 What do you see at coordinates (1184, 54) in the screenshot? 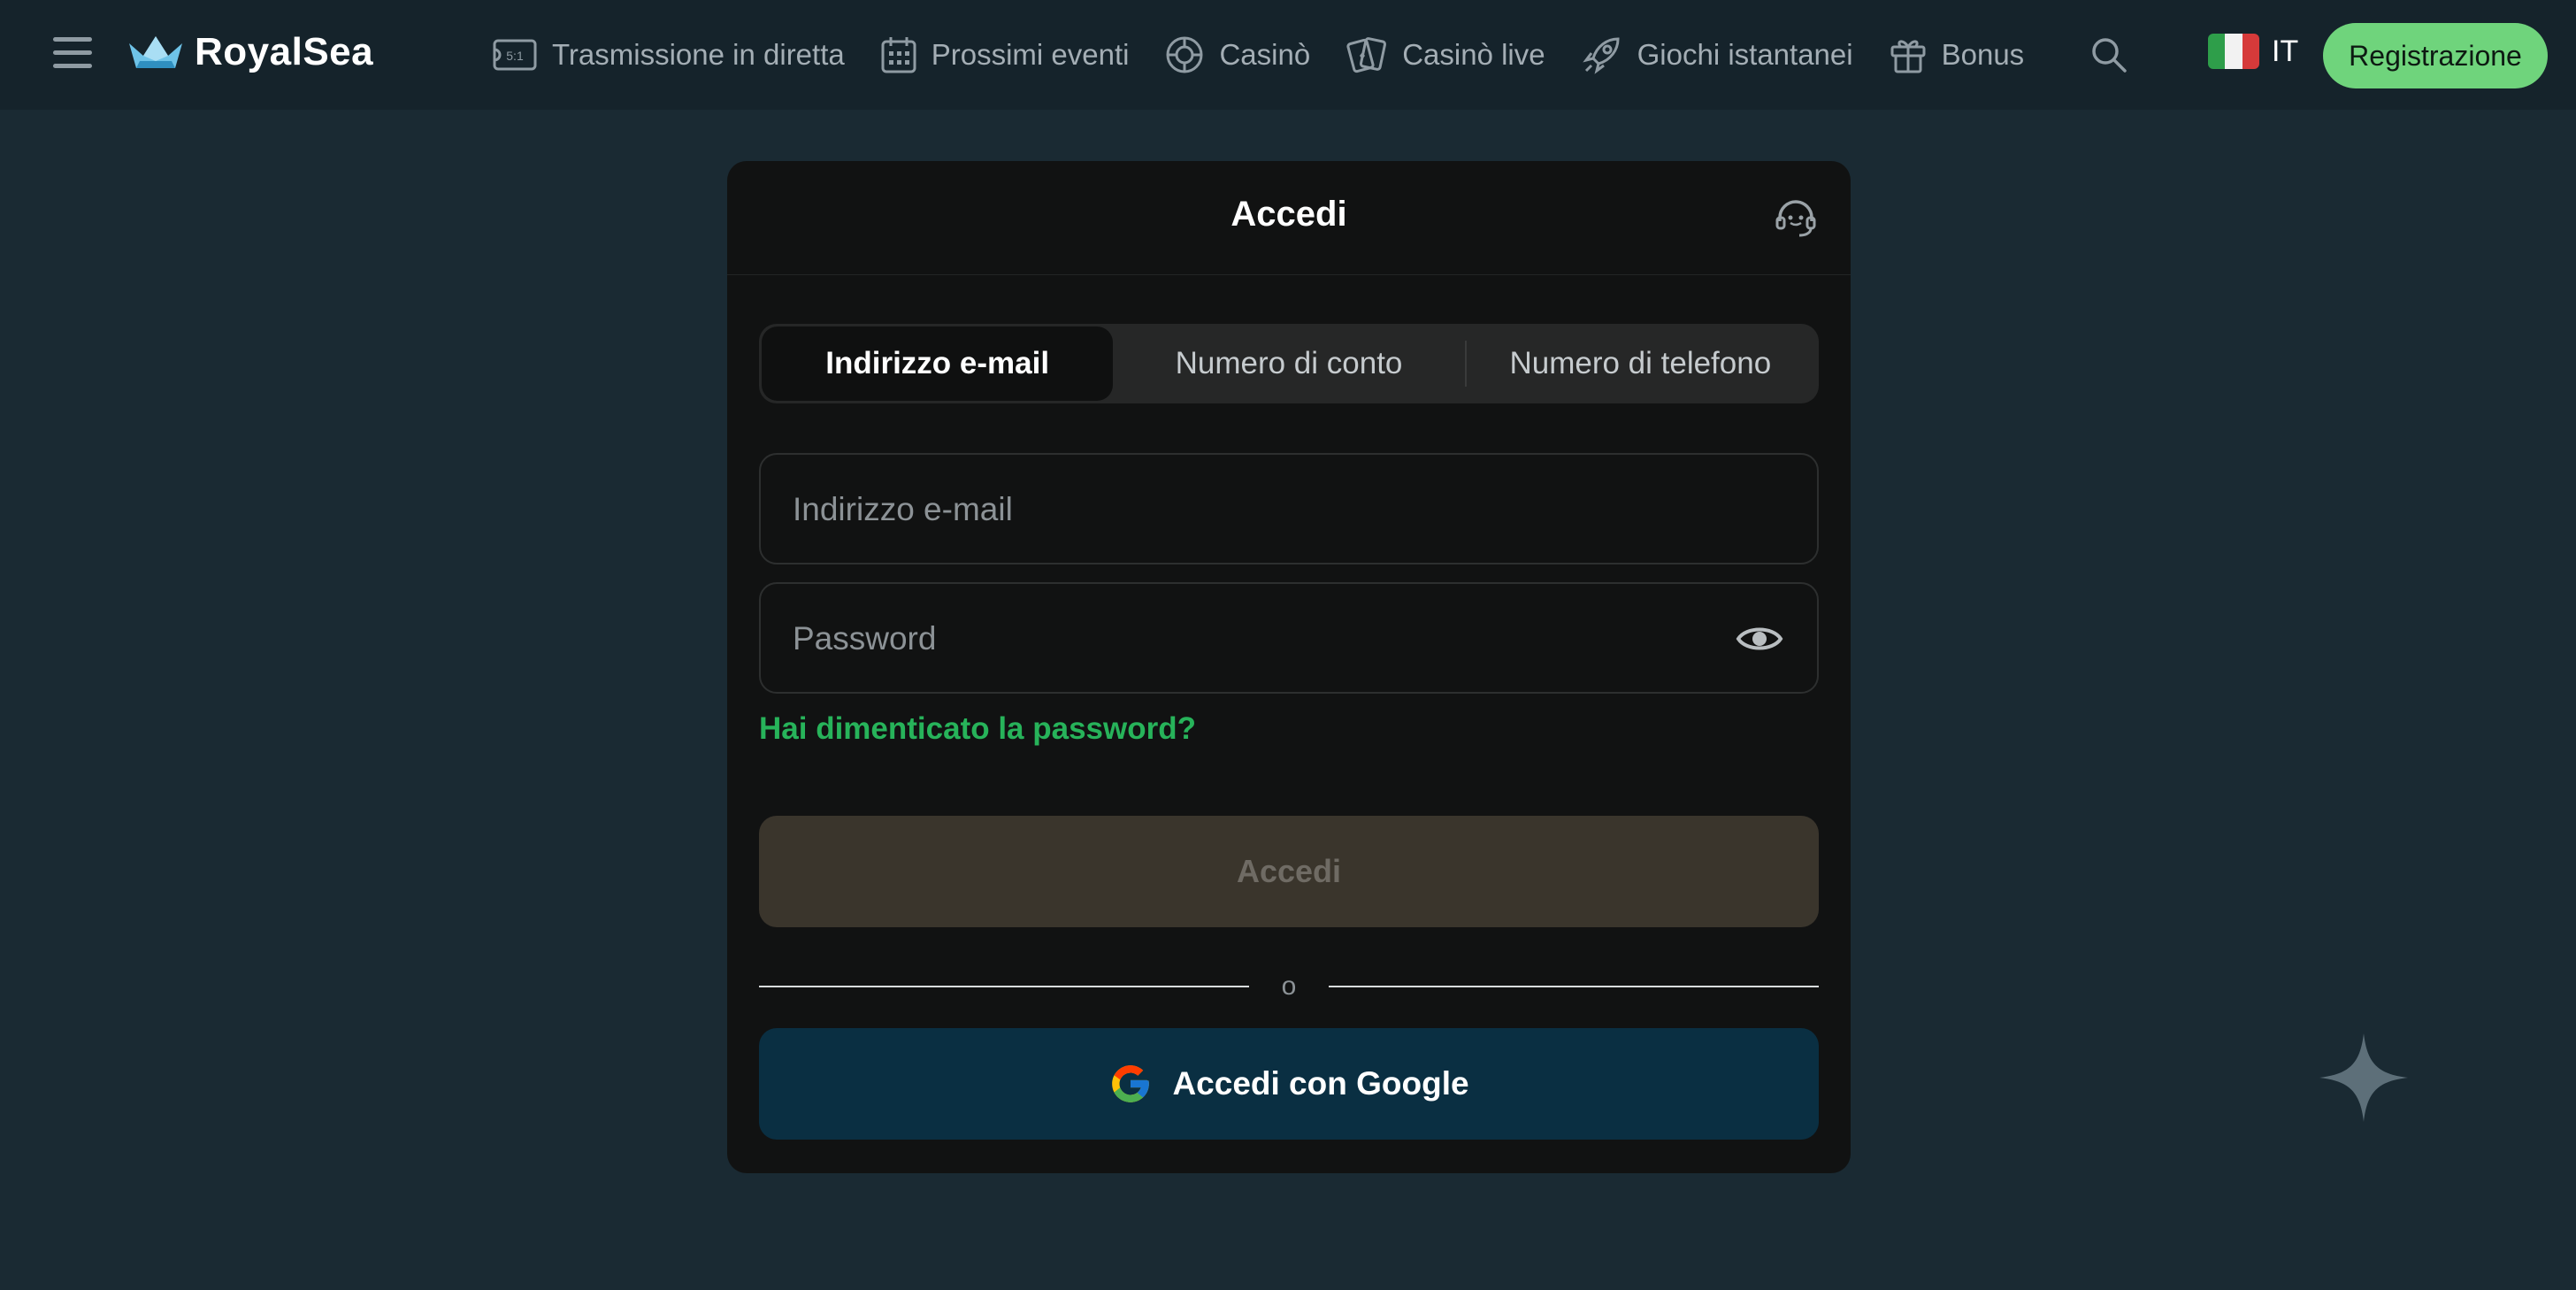
I see `roulette-icon` at bounding box center [1184, 54].